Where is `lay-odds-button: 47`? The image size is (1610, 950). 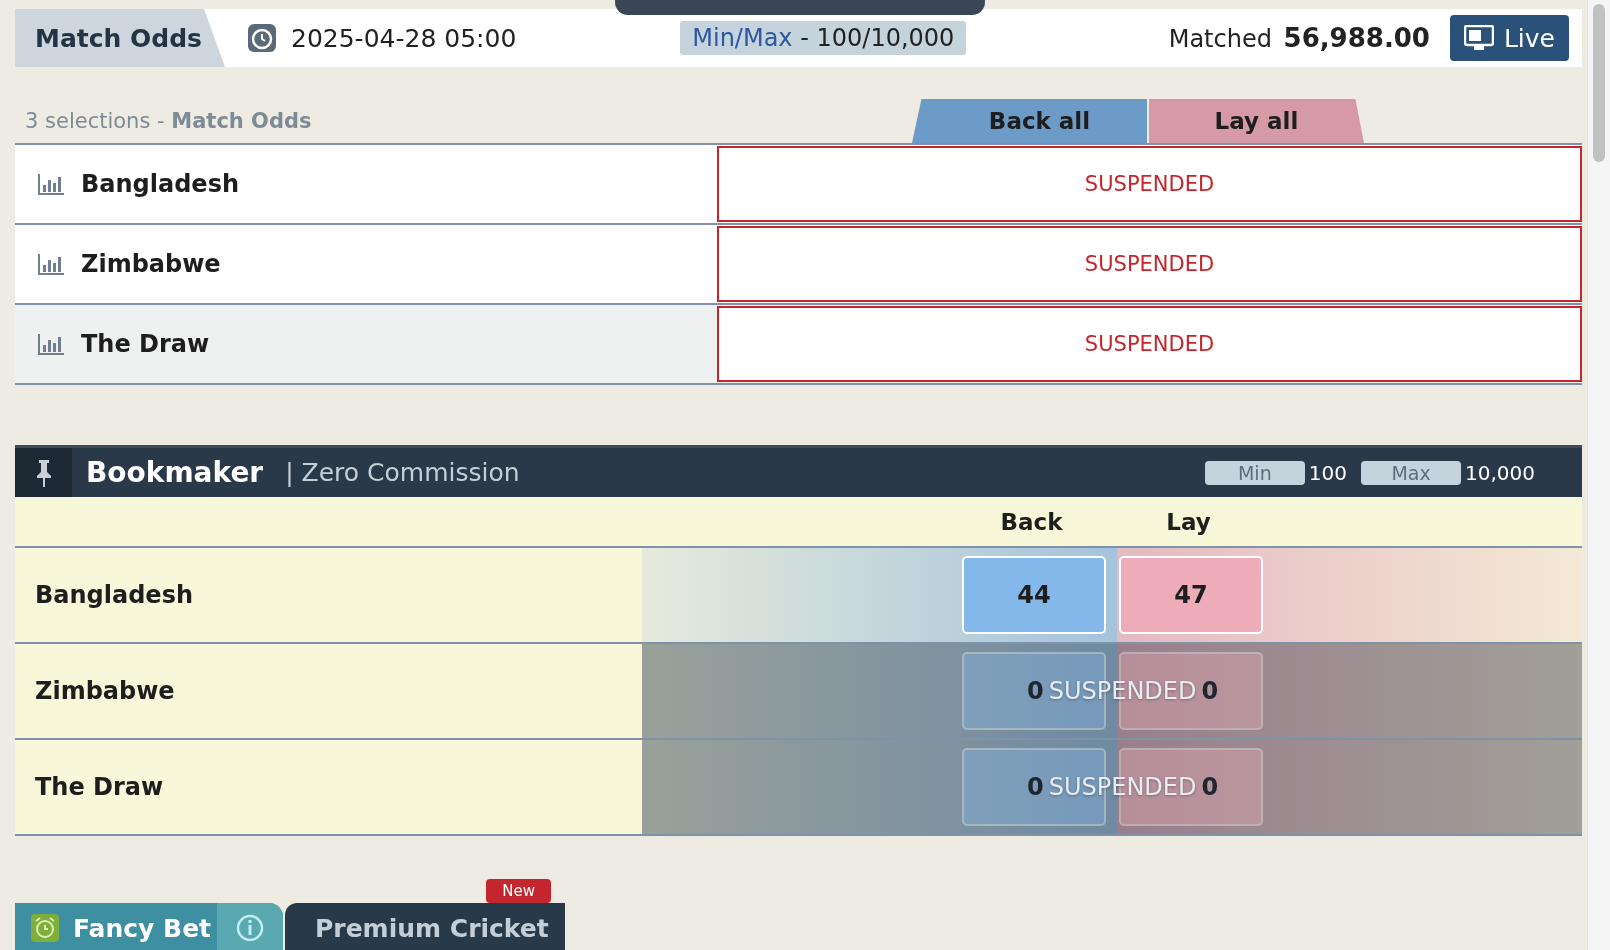 lay-odds-button: 47 is located at coordinates (1191, 595).